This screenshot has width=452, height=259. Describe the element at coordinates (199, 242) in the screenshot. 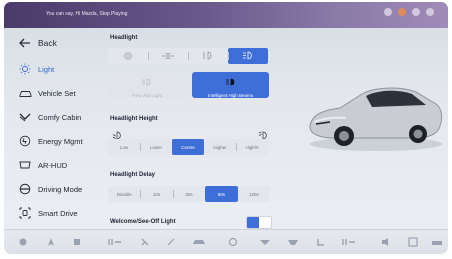

I see `car-icon` at that location.